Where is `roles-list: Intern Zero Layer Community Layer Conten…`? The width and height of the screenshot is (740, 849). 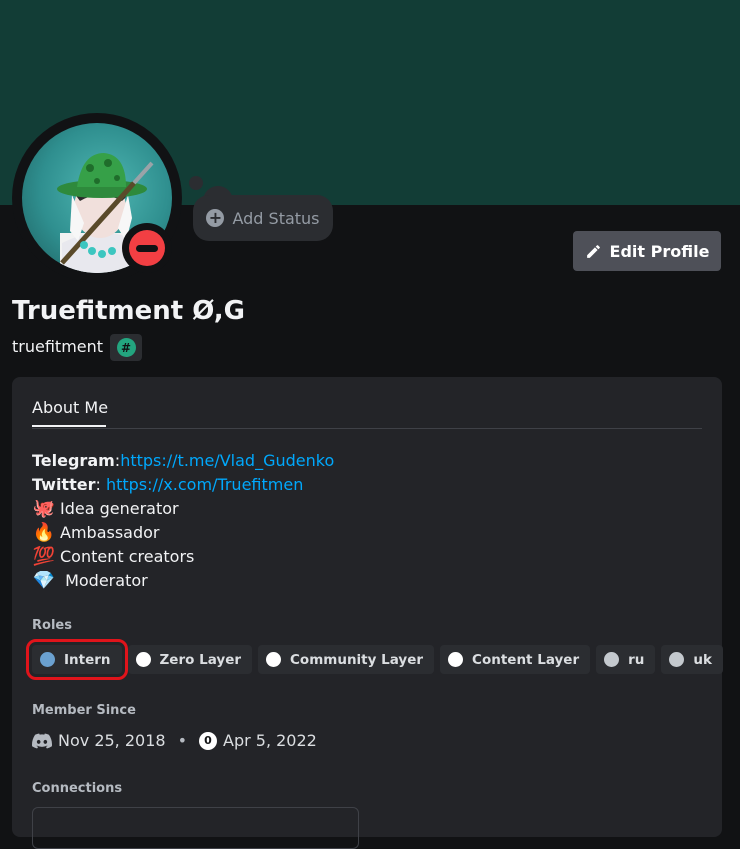
roles-list: Intern Zero Layer Community Layer Conten… is located at coordinates (374, 659).